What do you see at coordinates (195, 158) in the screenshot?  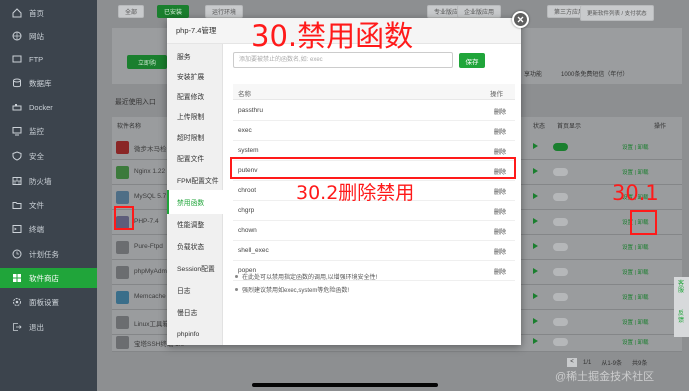 I see `nav-config-file: 配置文件` at bounding box center [195, 158].